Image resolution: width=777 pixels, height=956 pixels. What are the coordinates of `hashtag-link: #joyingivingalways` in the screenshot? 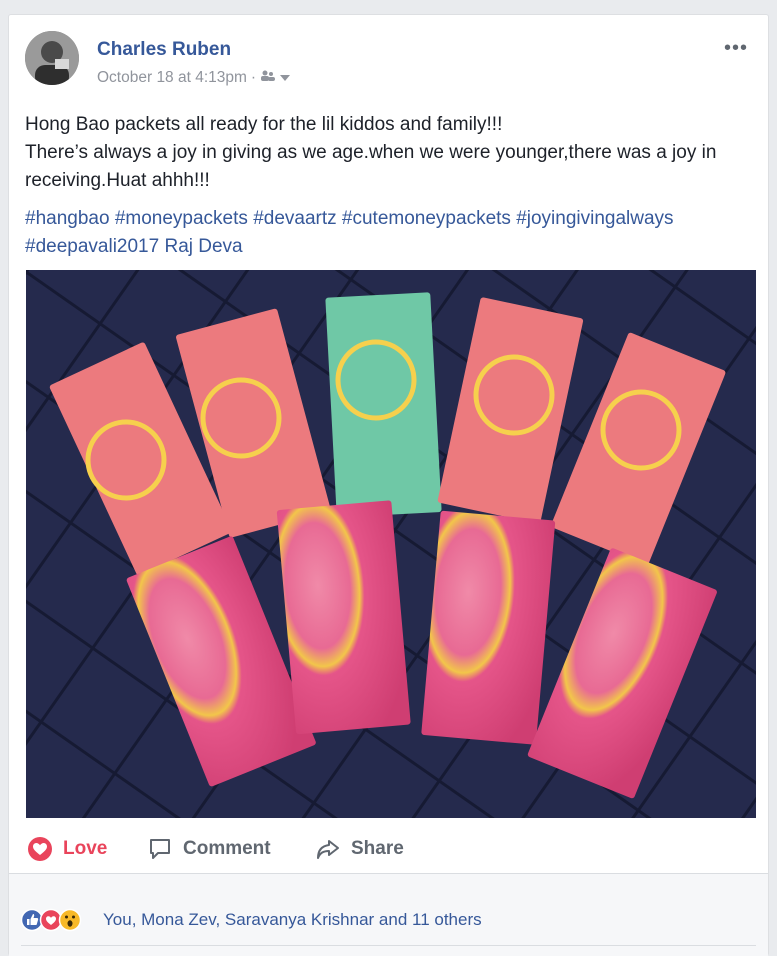 It's located at (594, 218).